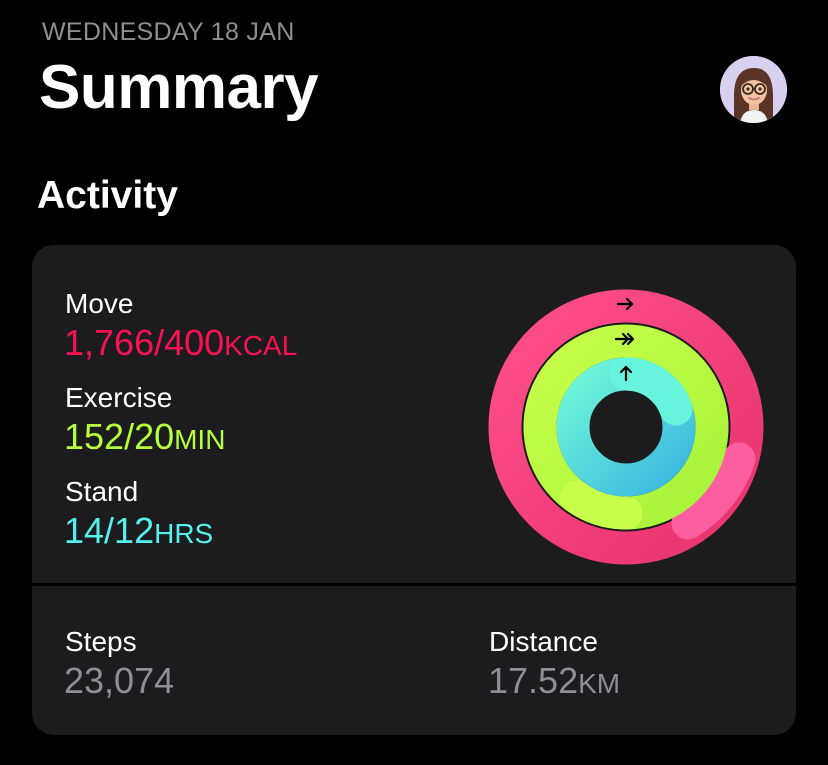  I want to click on memoji-avatar-icon, so click(753, 89).